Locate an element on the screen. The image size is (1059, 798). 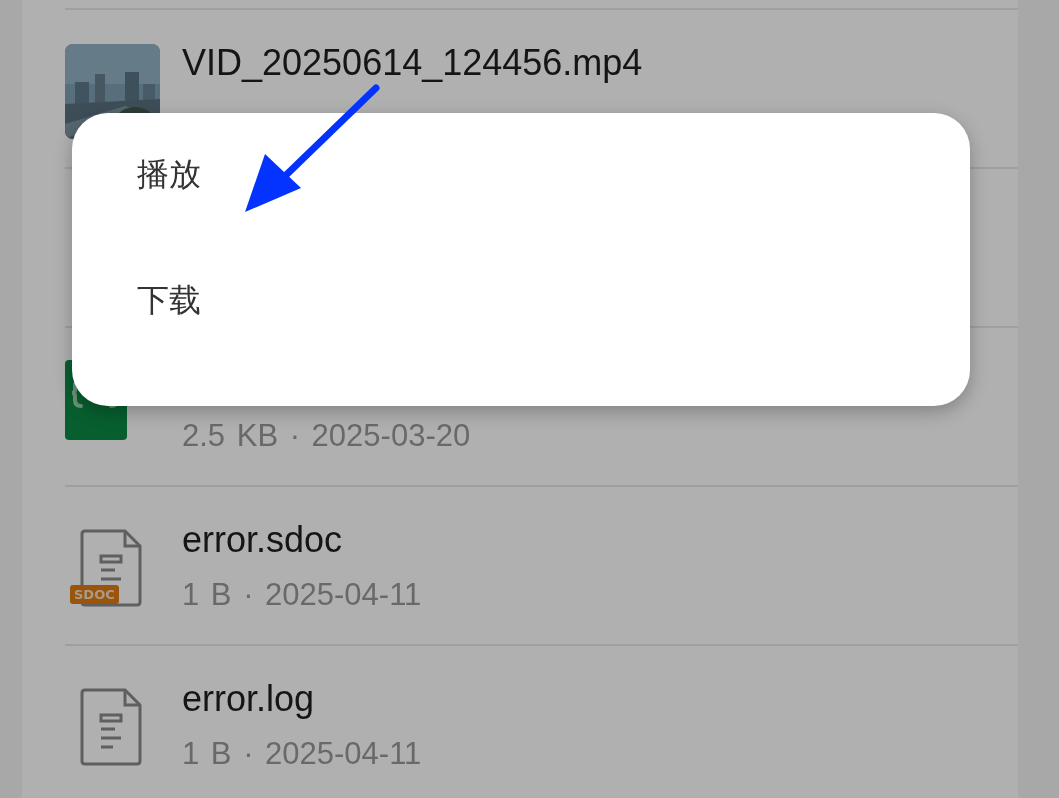
file-type-badge: SDOC is located at coordinates (94, 594).